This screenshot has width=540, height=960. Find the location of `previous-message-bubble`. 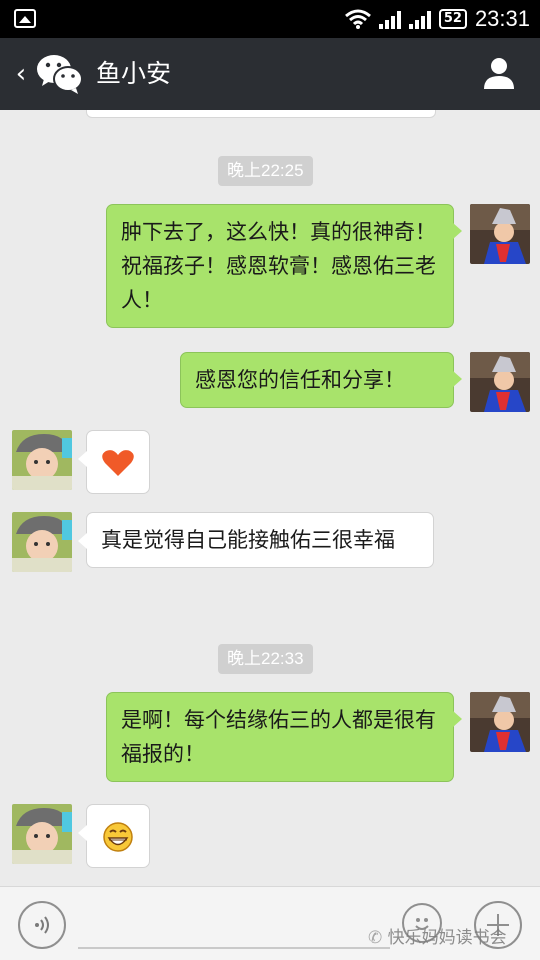

previous-message-bubble is located at coordinates (261, 114).